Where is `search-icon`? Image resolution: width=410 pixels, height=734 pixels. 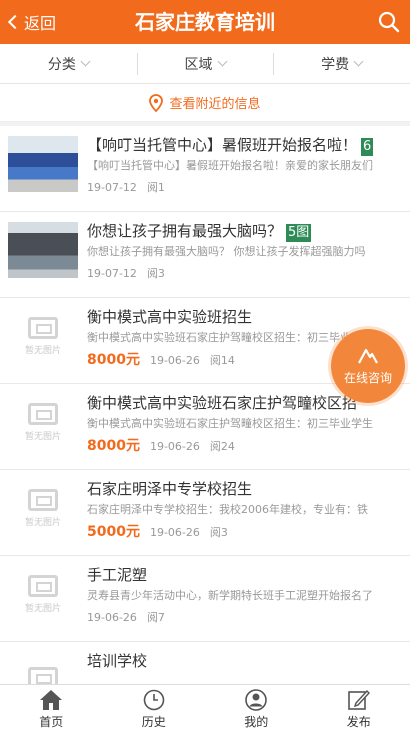
search-icon is located at coordinates (389, 22).